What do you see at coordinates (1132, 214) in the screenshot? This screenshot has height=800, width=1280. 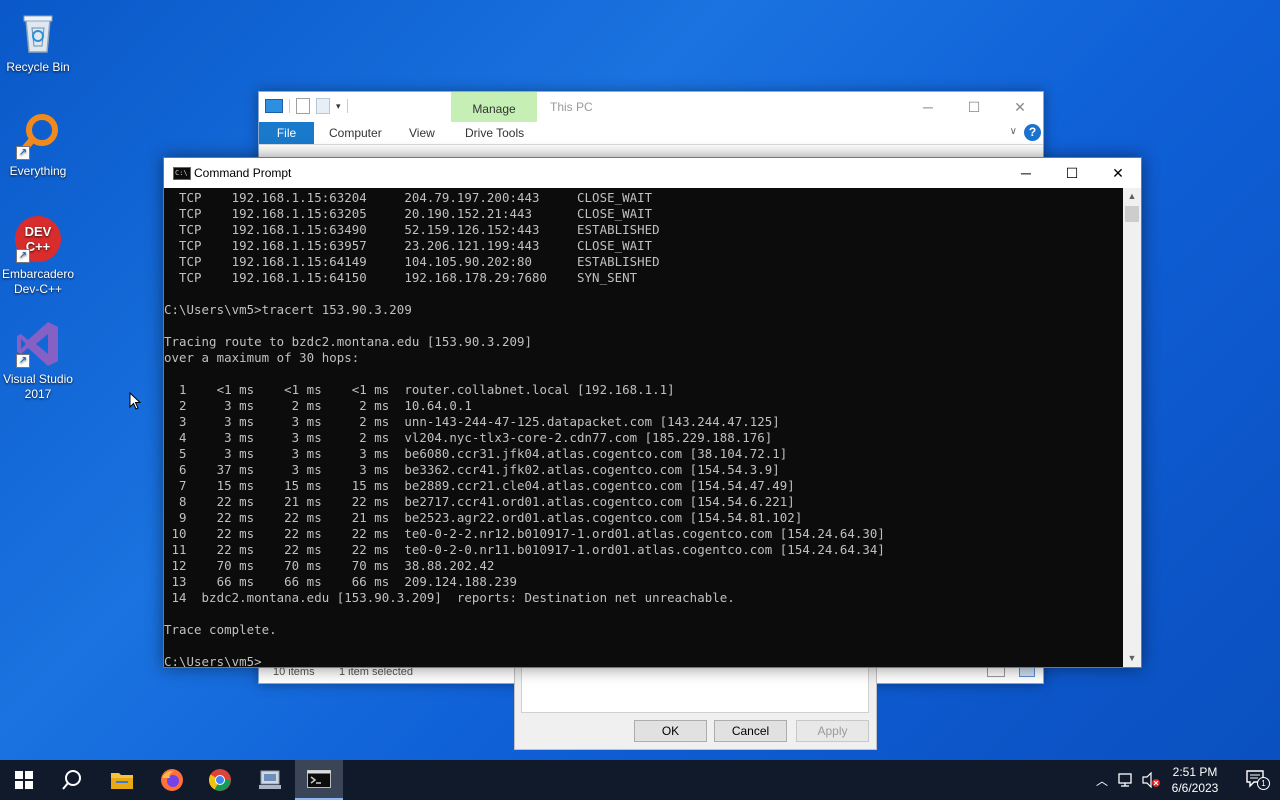 I see `scroll-thumb` at bounding box center [1132, 214].